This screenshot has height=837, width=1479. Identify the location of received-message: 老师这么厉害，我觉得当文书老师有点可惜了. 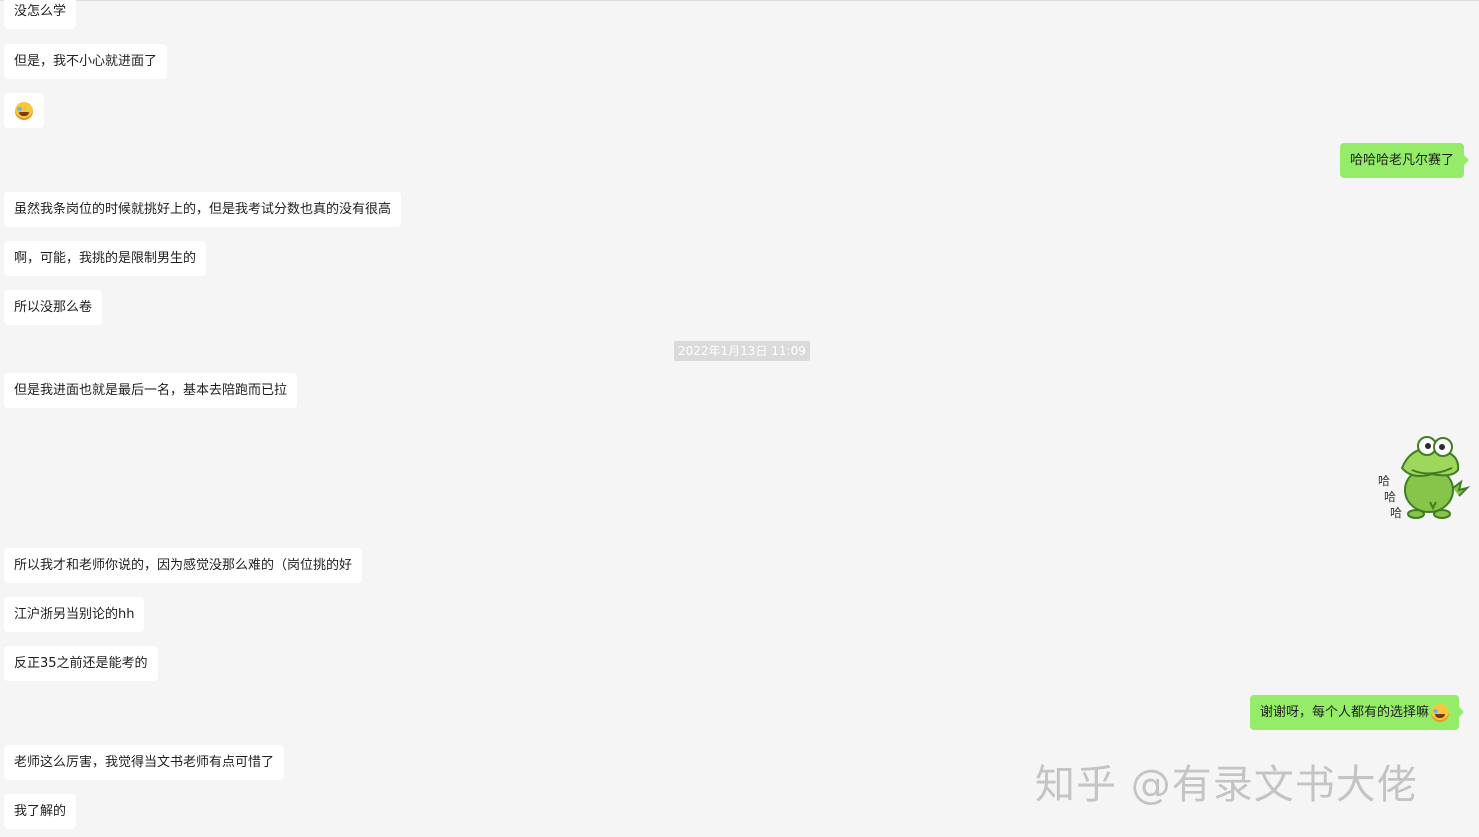
(144, 762).